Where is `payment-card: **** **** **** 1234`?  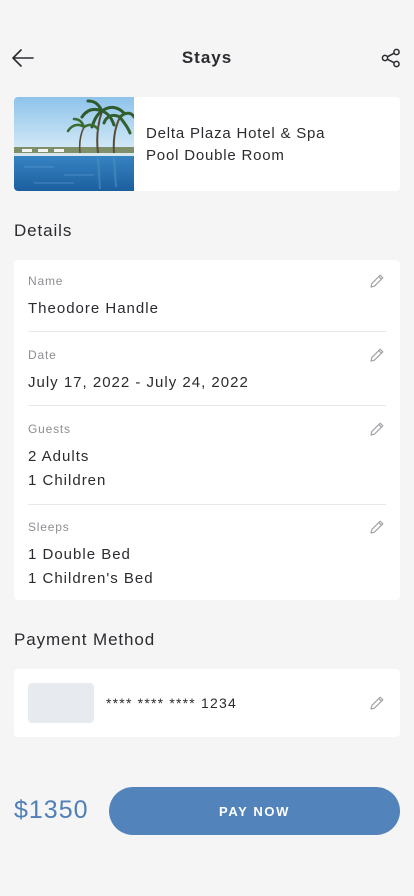
payment-card: **** **** **** 1234 is located at coordinates (207, 703).